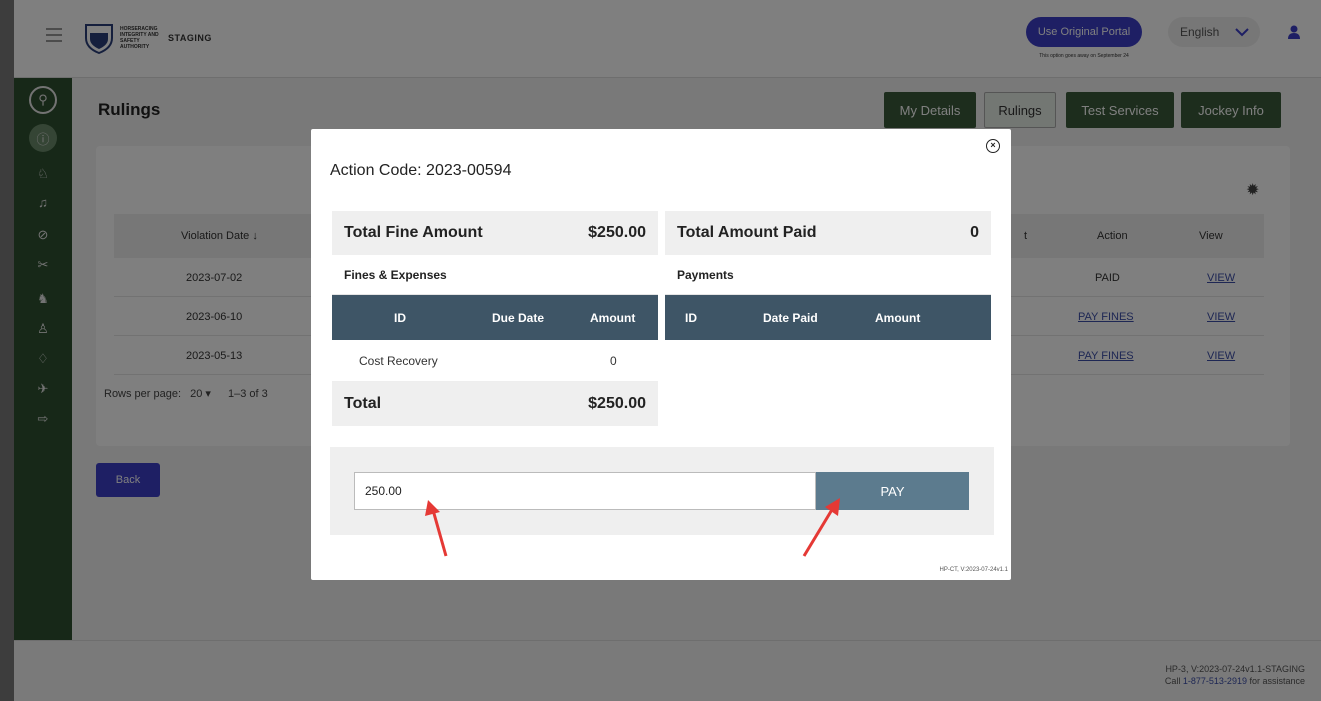 This screenshot has height=701, width=1321. I want to click on fines-total-row: Total $250.00, so click(495, 404).